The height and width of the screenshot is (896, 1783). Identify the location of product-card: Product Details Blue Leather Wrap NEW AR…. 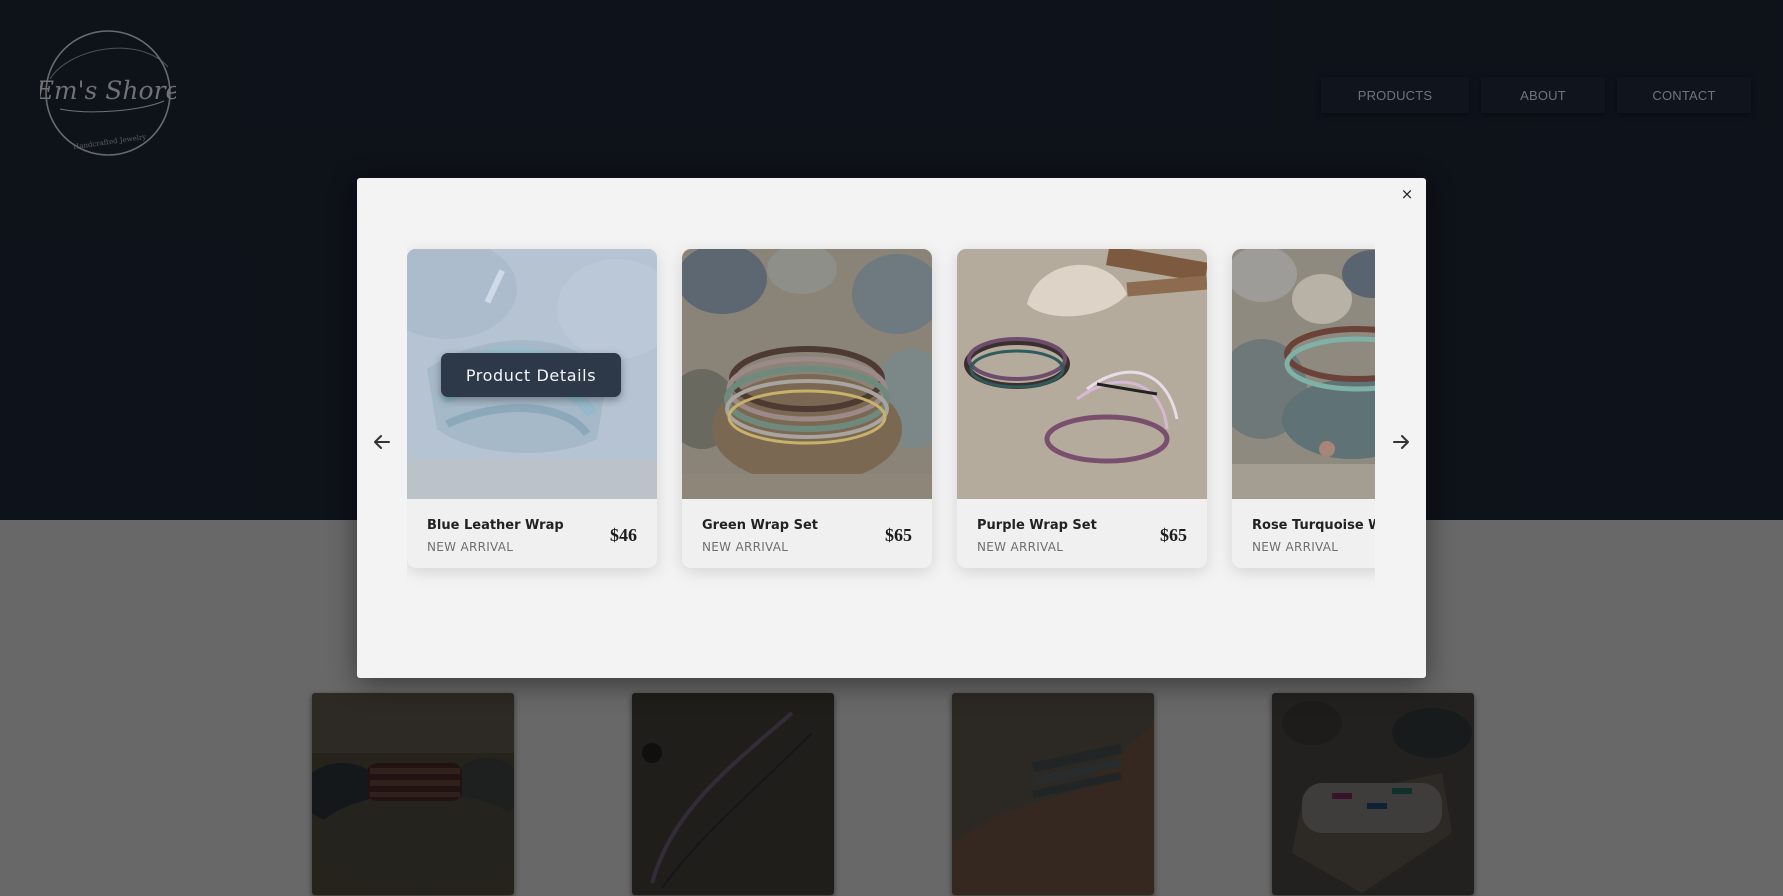
(532, 408).